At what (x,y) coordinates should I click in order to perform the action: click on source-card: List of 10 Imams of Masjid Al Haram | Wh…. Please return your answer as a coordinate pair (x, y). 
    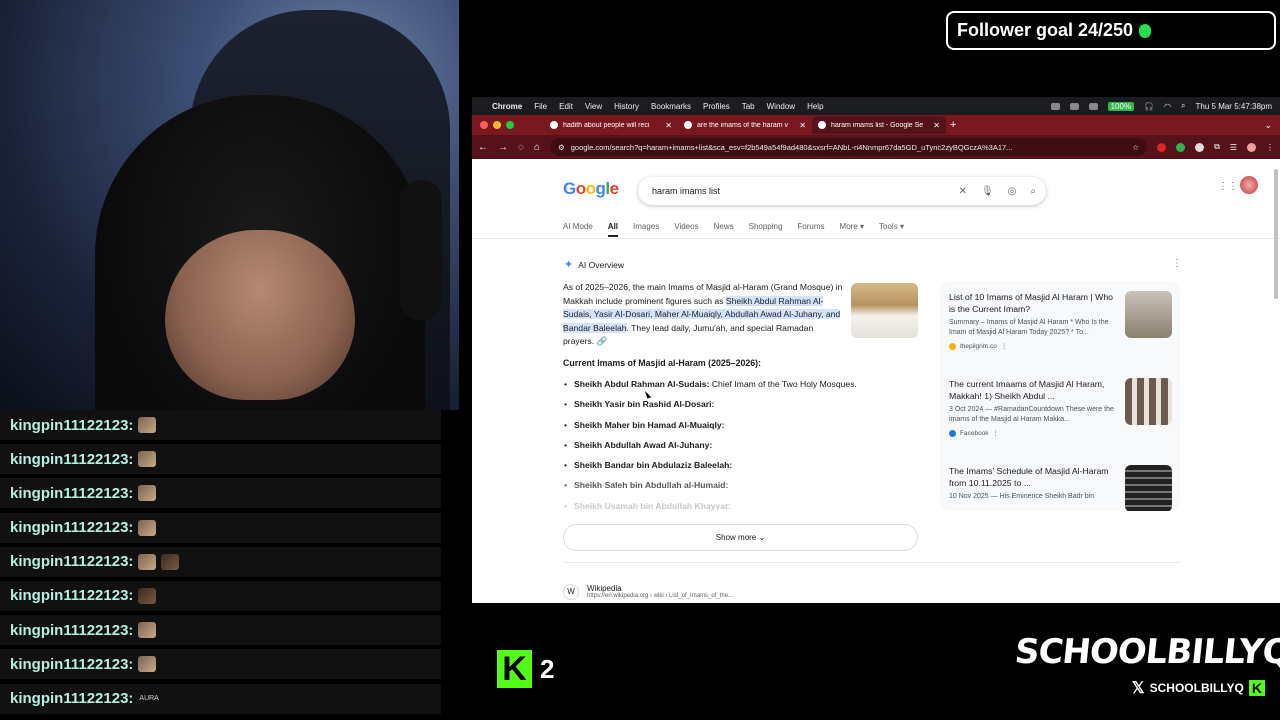
    Looking at the image, I should click on (1061, 320).